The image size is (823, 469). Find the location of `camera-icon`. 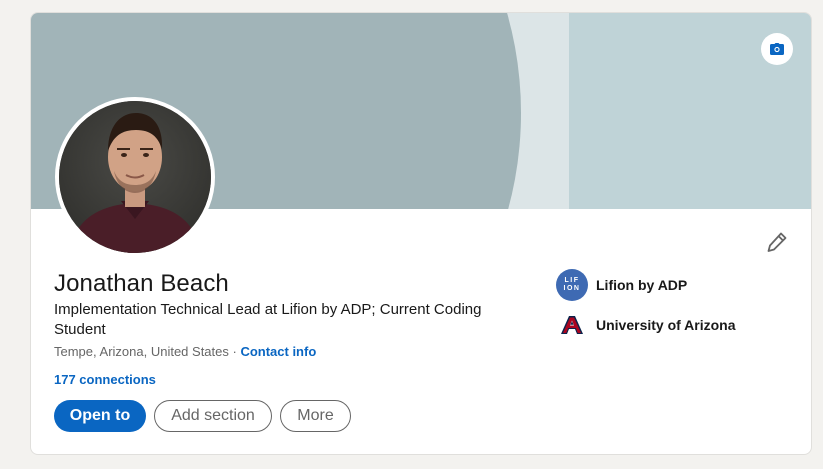

camera-icon is located at coordinates (777, 49).